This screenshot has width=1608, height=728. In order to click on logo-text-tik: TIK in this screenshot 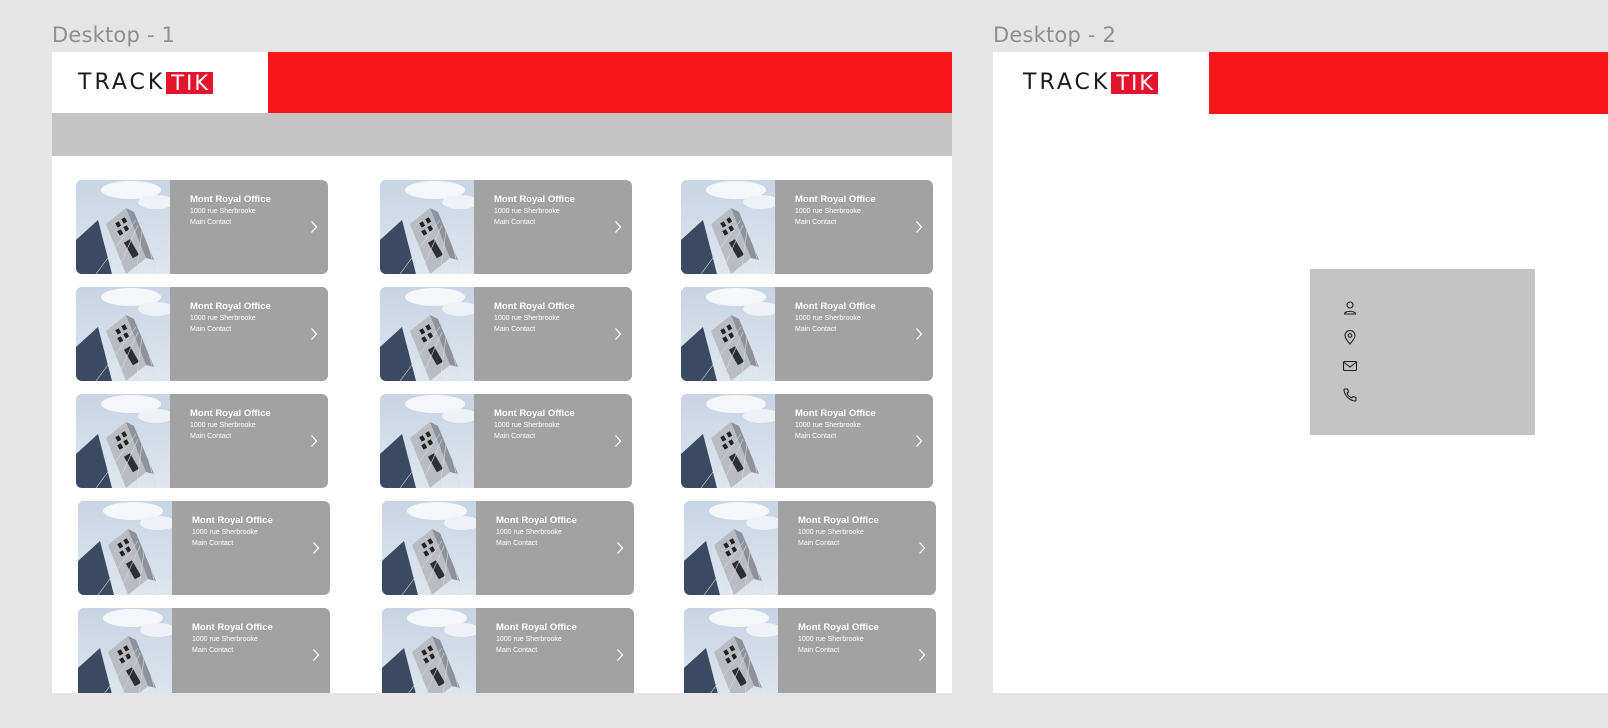, I will do `click(1135, 83)`.